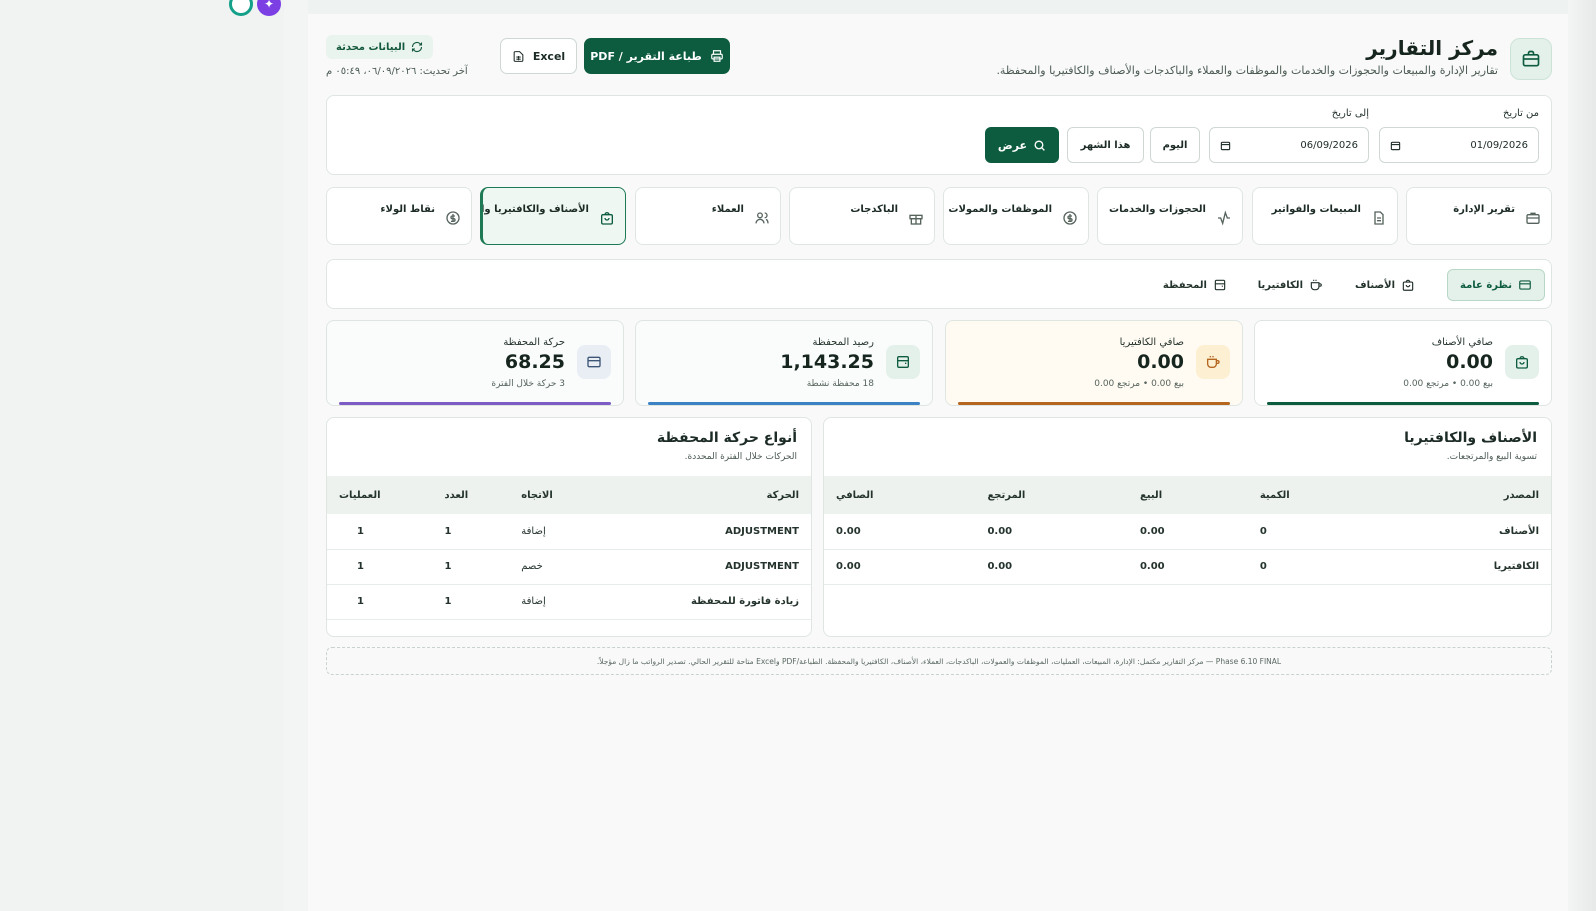 The image size is (1596, 911). I want to click on tab-loyalty-points: نقاط الولاء, so click(399, 216).